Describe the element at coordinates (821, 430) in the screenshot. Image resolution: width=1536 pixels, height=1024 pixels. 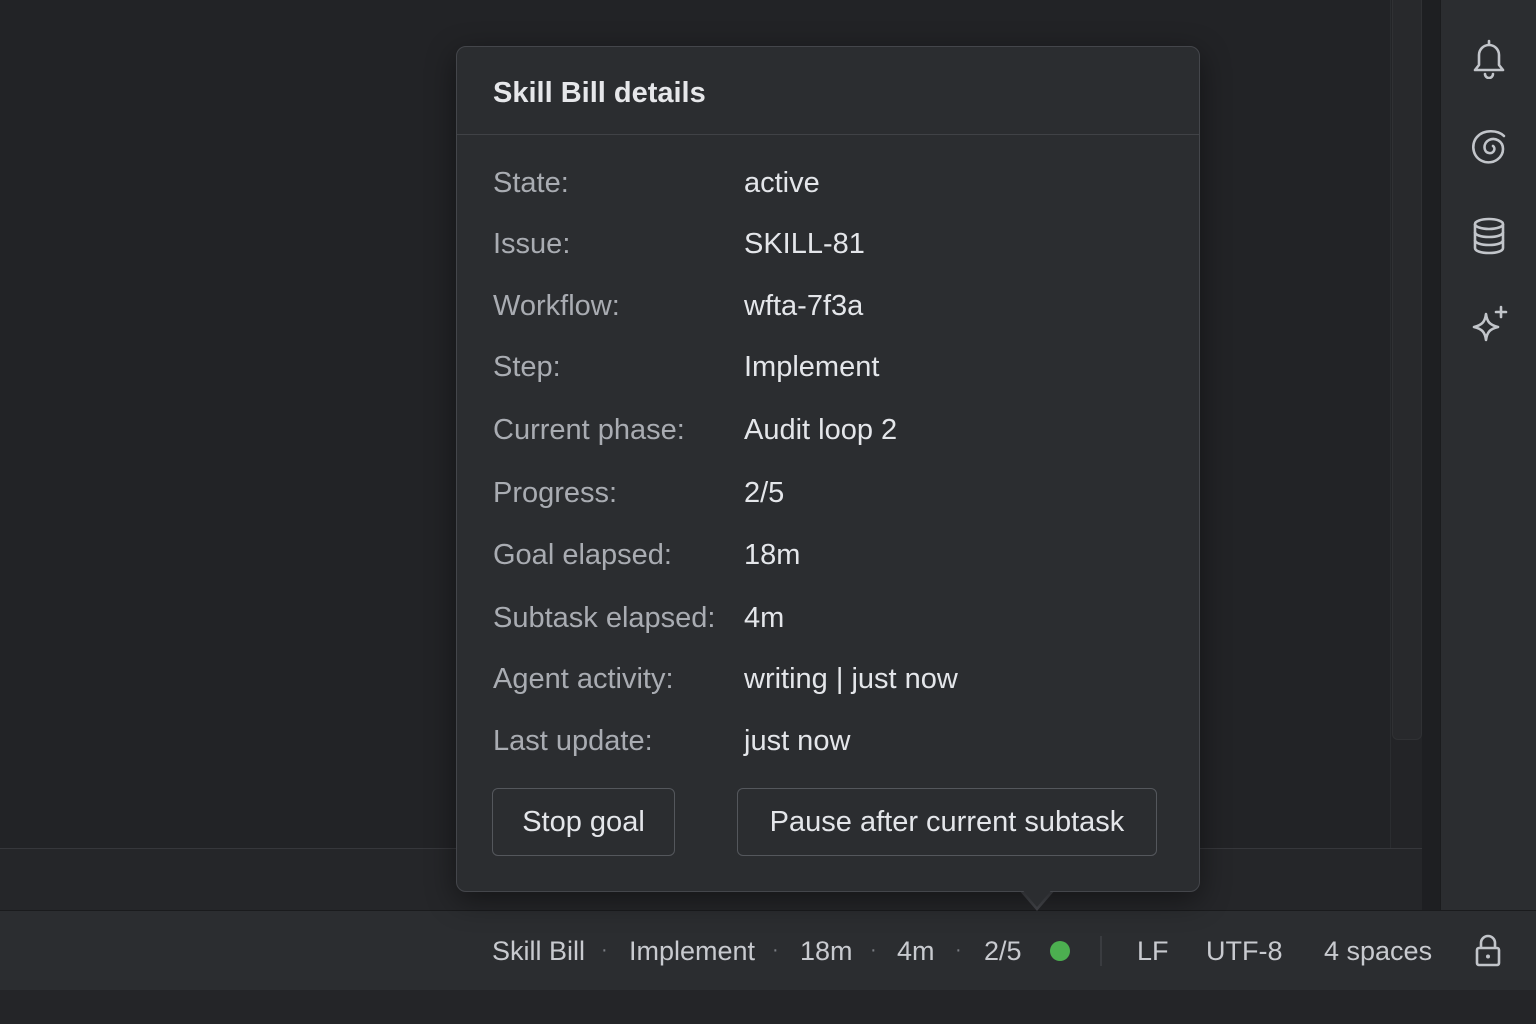
I see `detail-value: Audit loop 2` at that location.